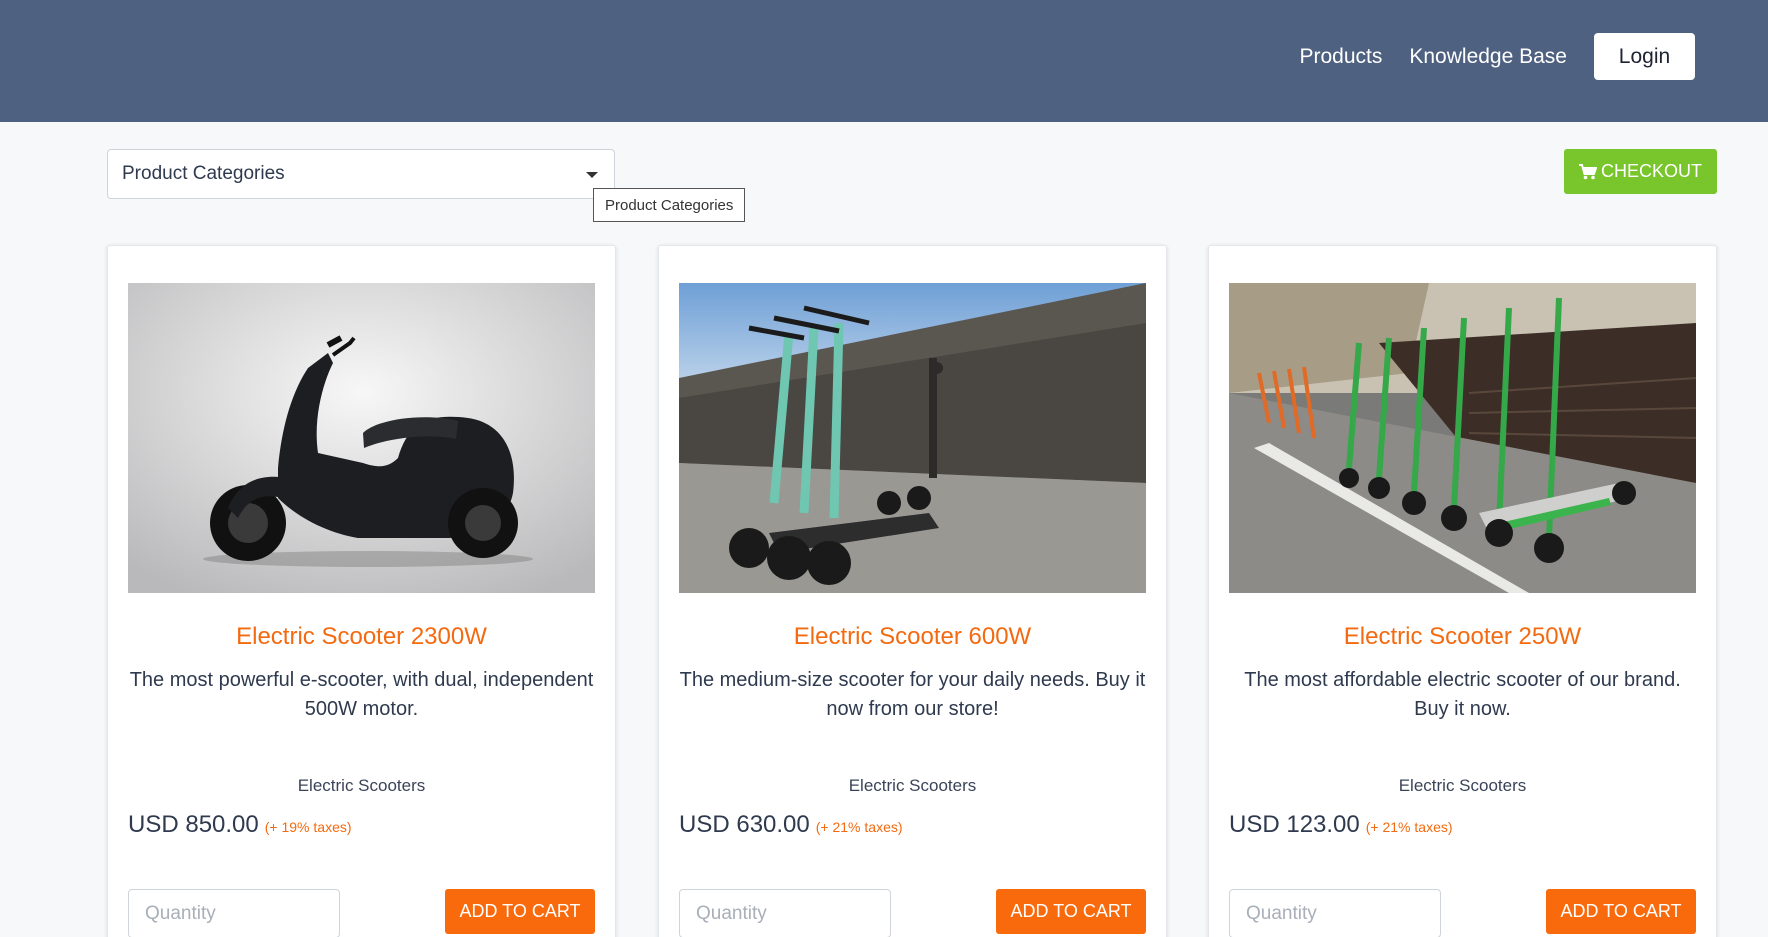 This screenshot has height=937, width=1768. What do you see at coordinates (669, 205) in the screenshot?
I see `select-tooltip: Product Categories` at bounding box center [669, 205].